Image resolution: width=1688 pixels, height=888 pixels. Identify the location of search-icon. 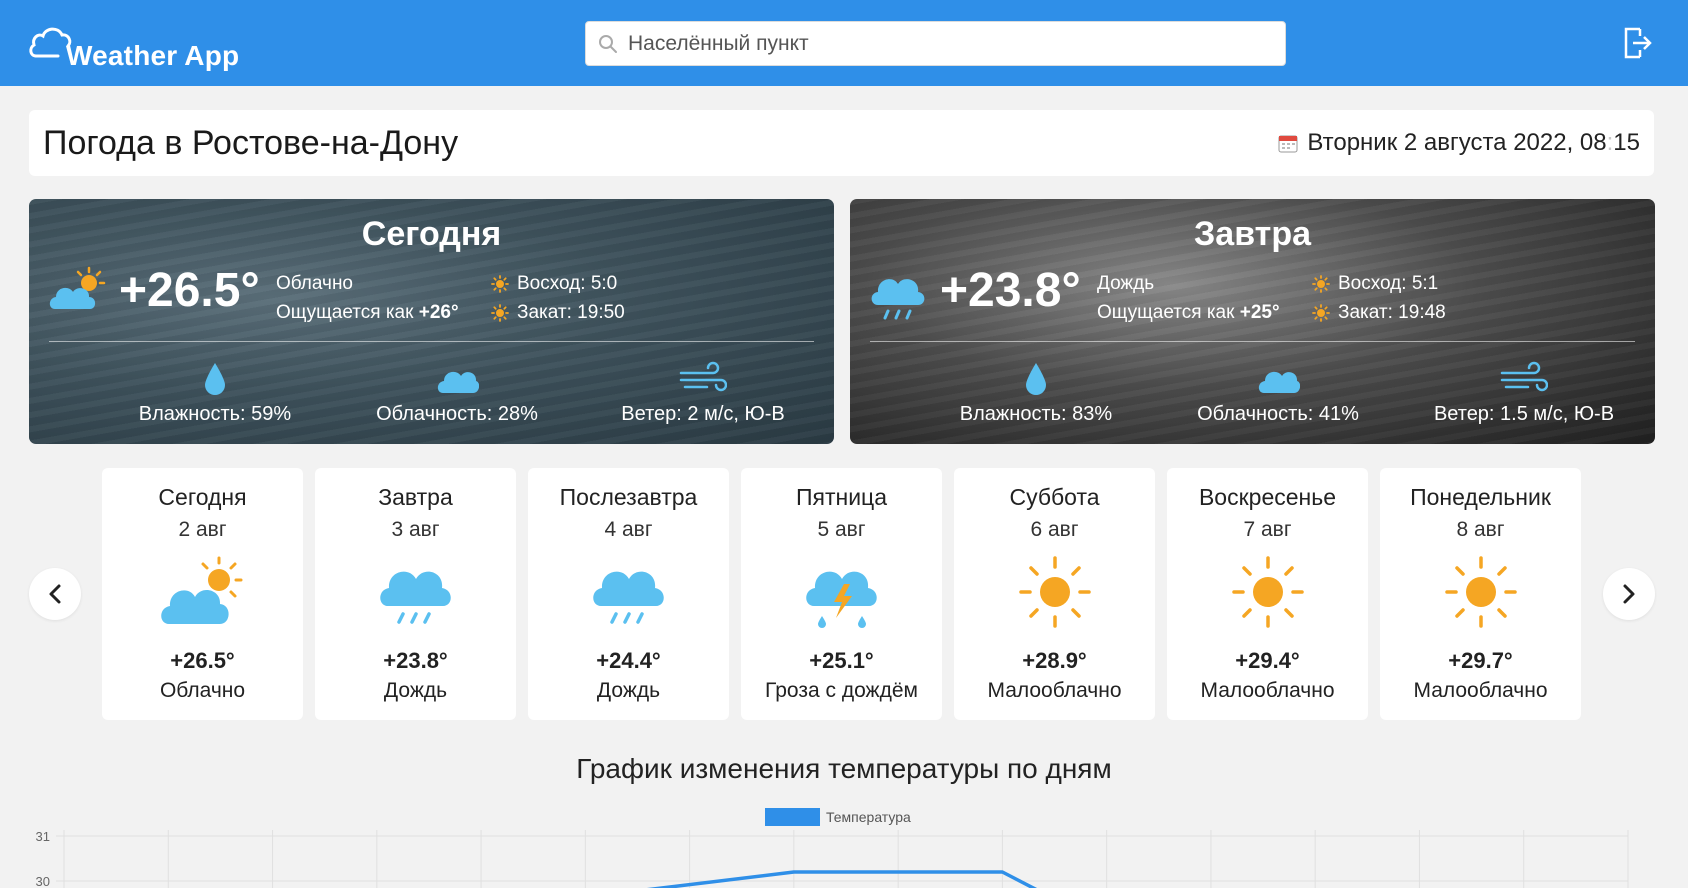
(608, 44).